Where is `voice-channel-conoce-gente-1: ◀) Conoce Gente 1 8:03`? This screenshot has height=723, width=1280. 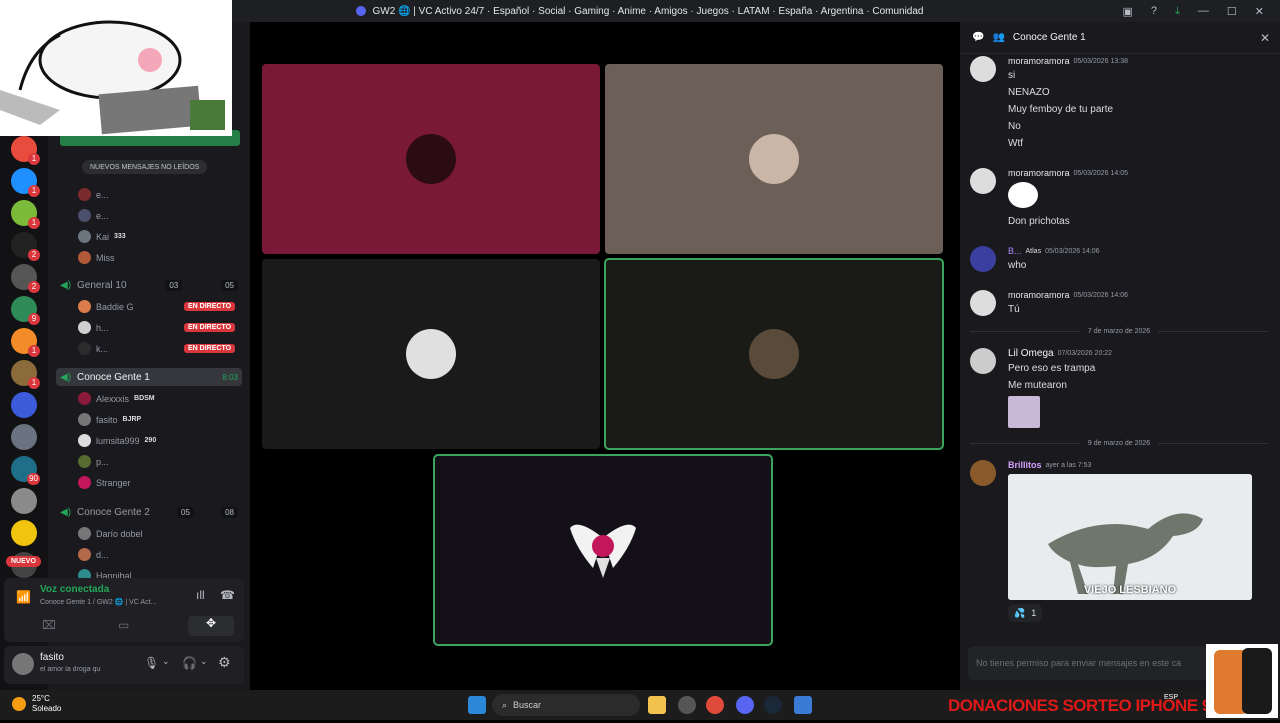 voice-channel-conoce-gente-1: ◀) Conoce Gente 1 8:03 is located at coordinates (149, 377).